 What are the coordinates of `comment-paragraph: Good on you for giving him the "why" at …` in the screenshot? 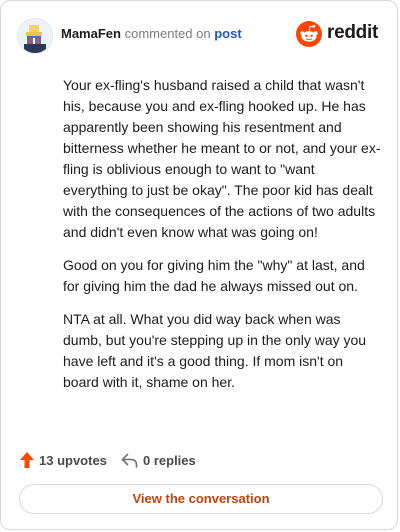 It's located at (214, 275).